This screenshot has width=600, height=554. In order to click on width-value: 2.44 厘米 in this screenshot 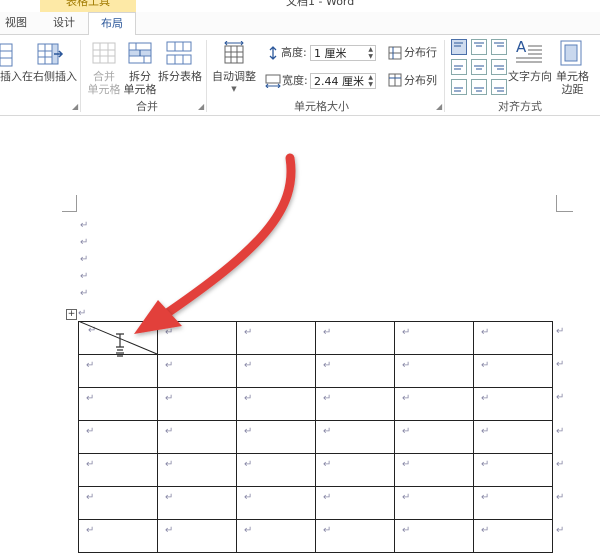, I will do `click(339, 81)`.